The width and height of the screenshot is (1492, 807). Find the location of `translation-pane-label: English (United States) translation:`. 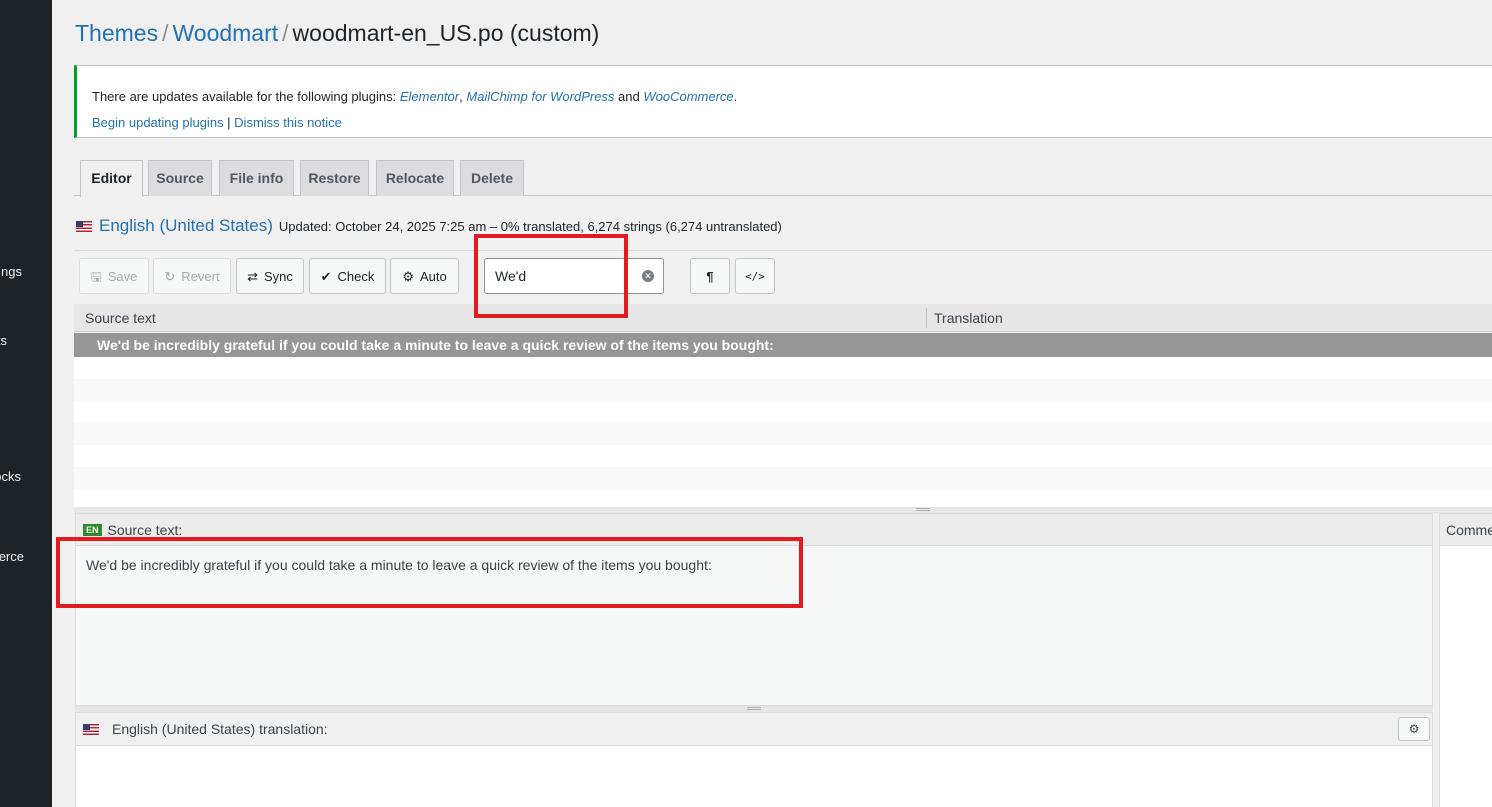

translation-pane-label: English (United States) translation: is located at coordinates (220, 729).